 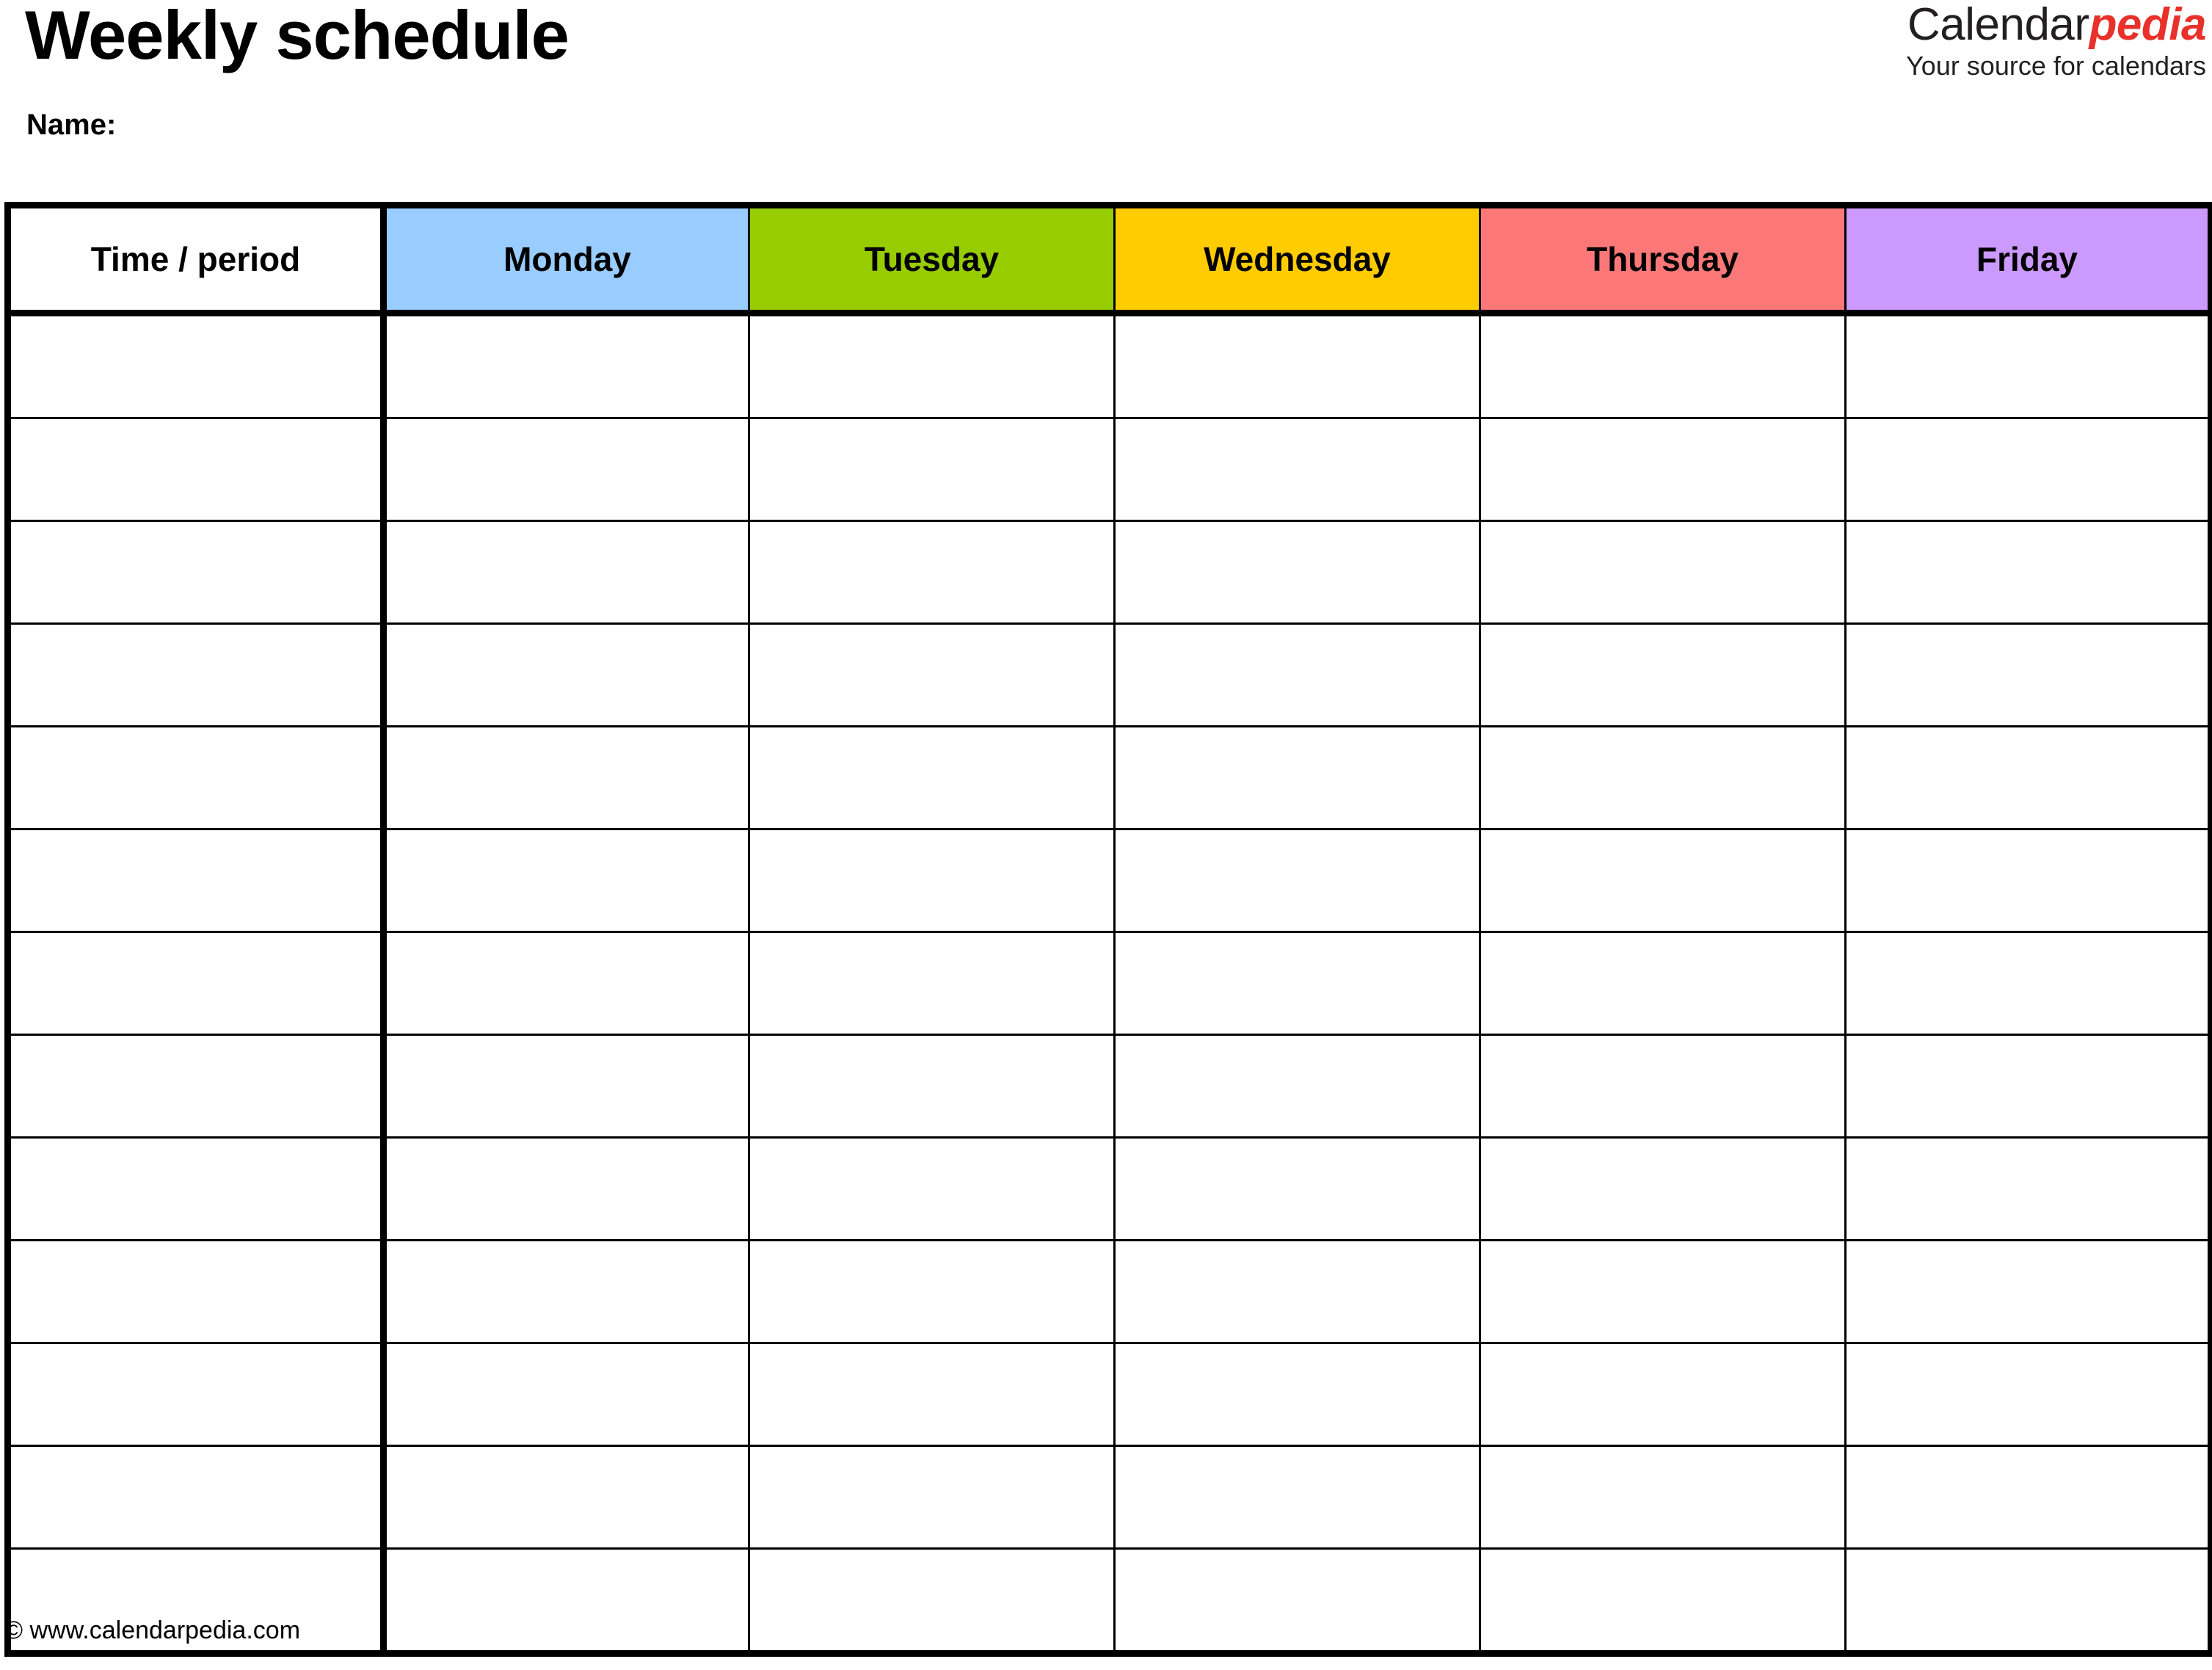 I want to click on calendarpedia-logo: Calendarpedia Your source for calendars, so click(x=2056, y=40).